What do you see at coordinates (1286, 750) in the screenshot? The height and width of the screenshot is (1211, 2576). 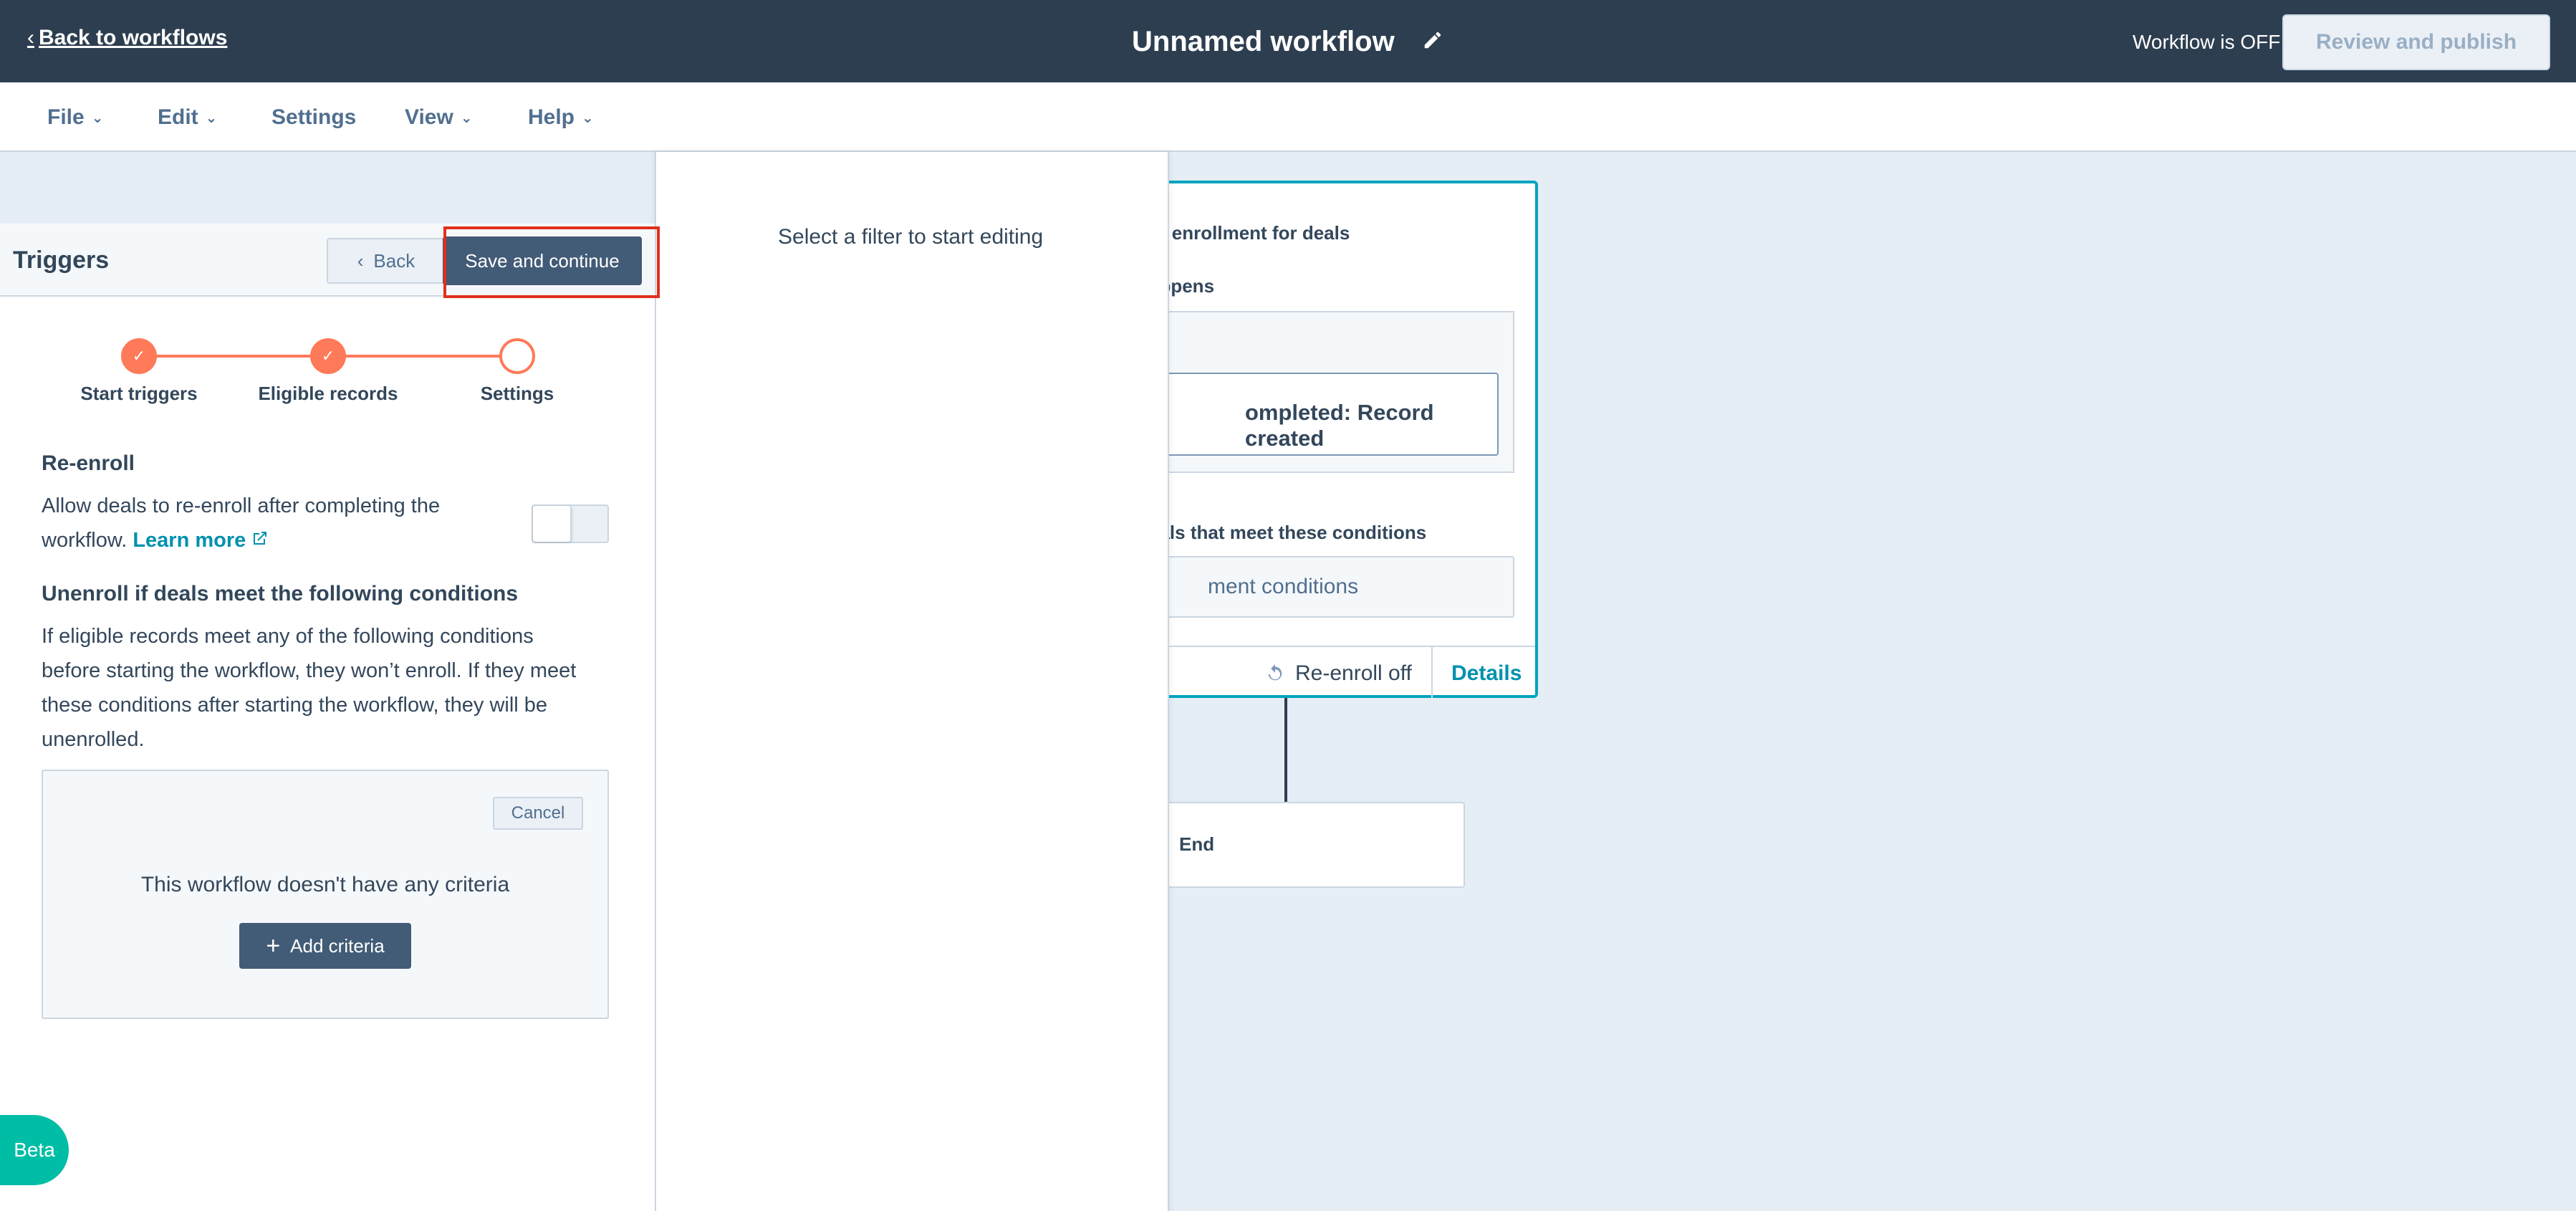 I see `workflow-connector` at bounding box center [1286, 750].